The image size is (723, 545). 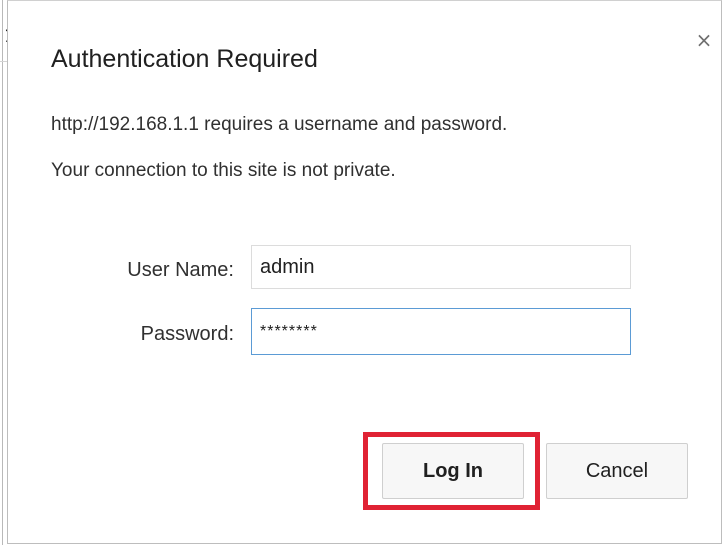 What do you see at coordinates (704, 40) in the screenshot?
I see `close-icon: ×` at bounding box center [704, 40].